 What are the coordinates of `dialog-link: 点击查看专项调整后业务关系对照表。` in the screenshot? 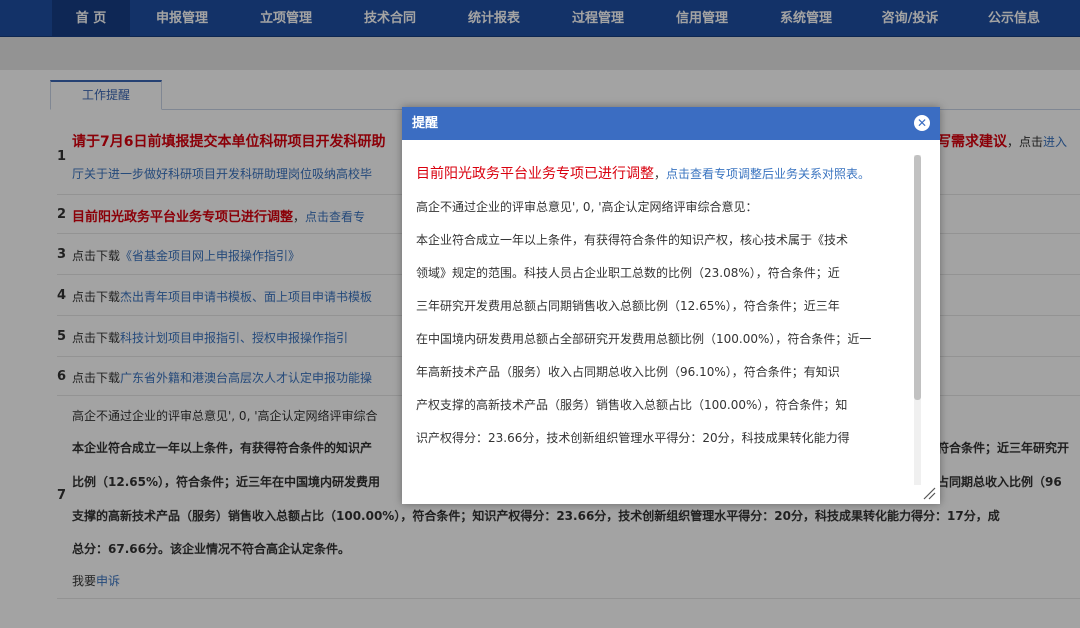 It's located at (768, 174).